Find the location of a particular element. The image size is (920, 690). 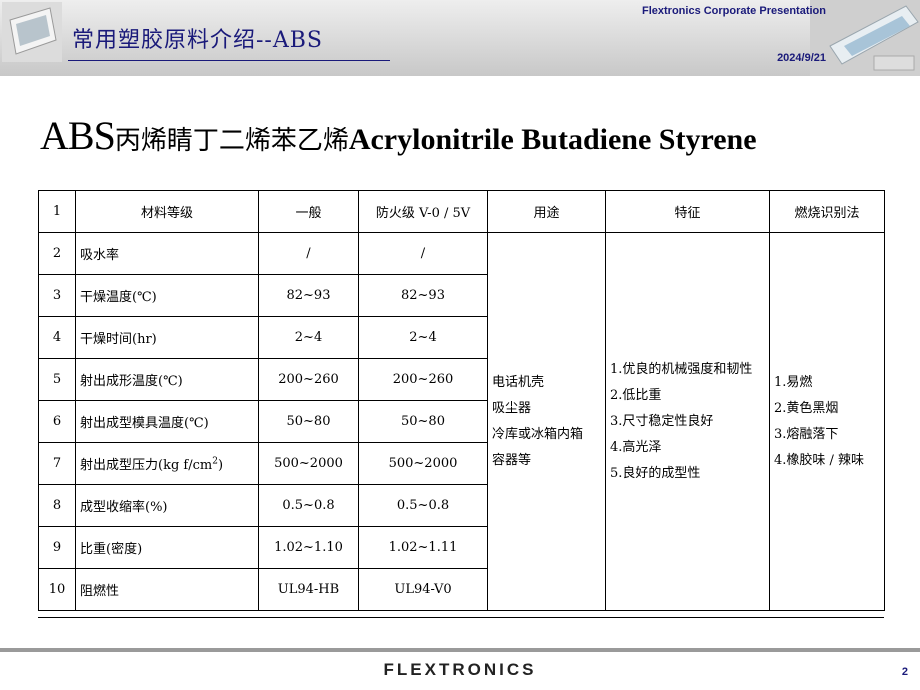

label-text: 射出成型压力(kg f/cm is located at coordinates (146, 465).